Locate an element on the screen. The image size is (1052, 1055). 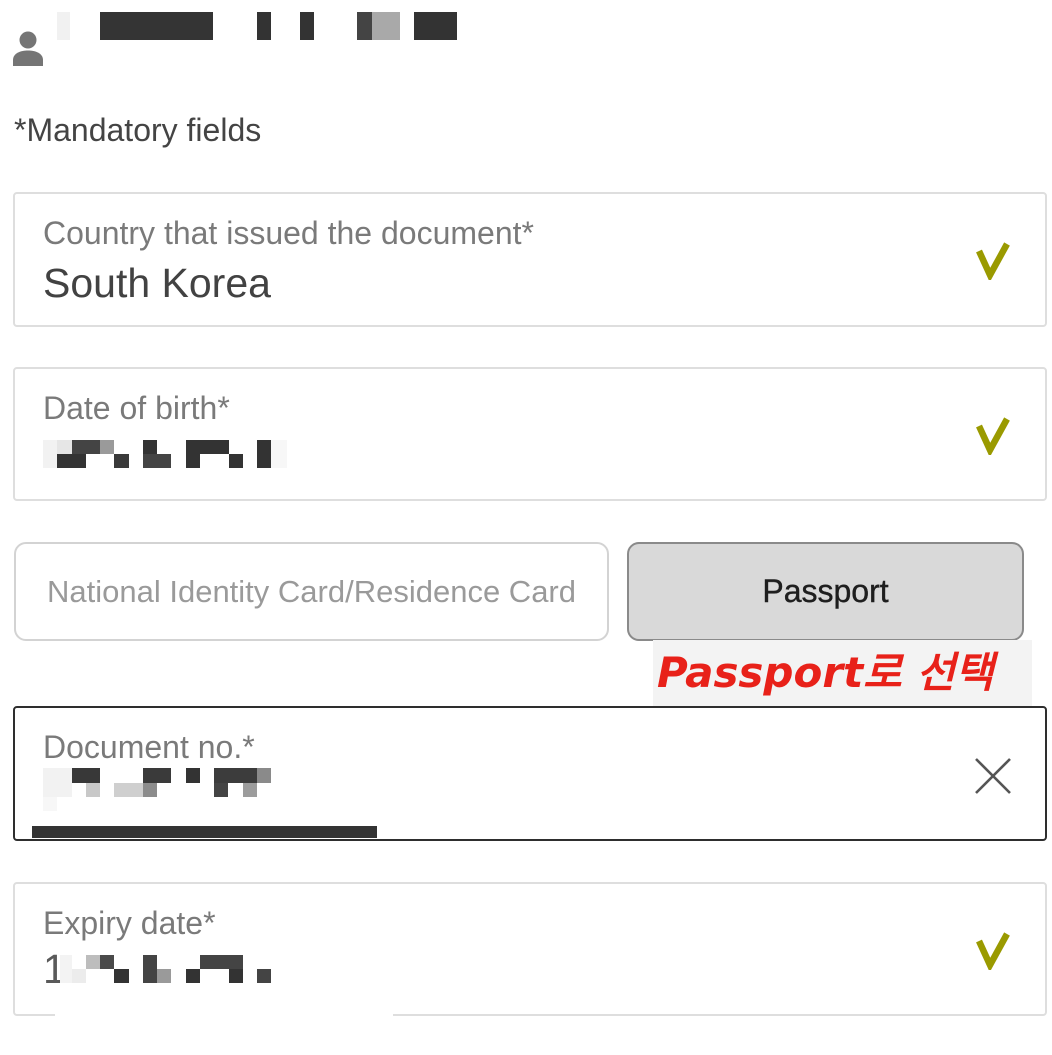
doc-type-passport-label: Passport is located at coordinates (825, 591).